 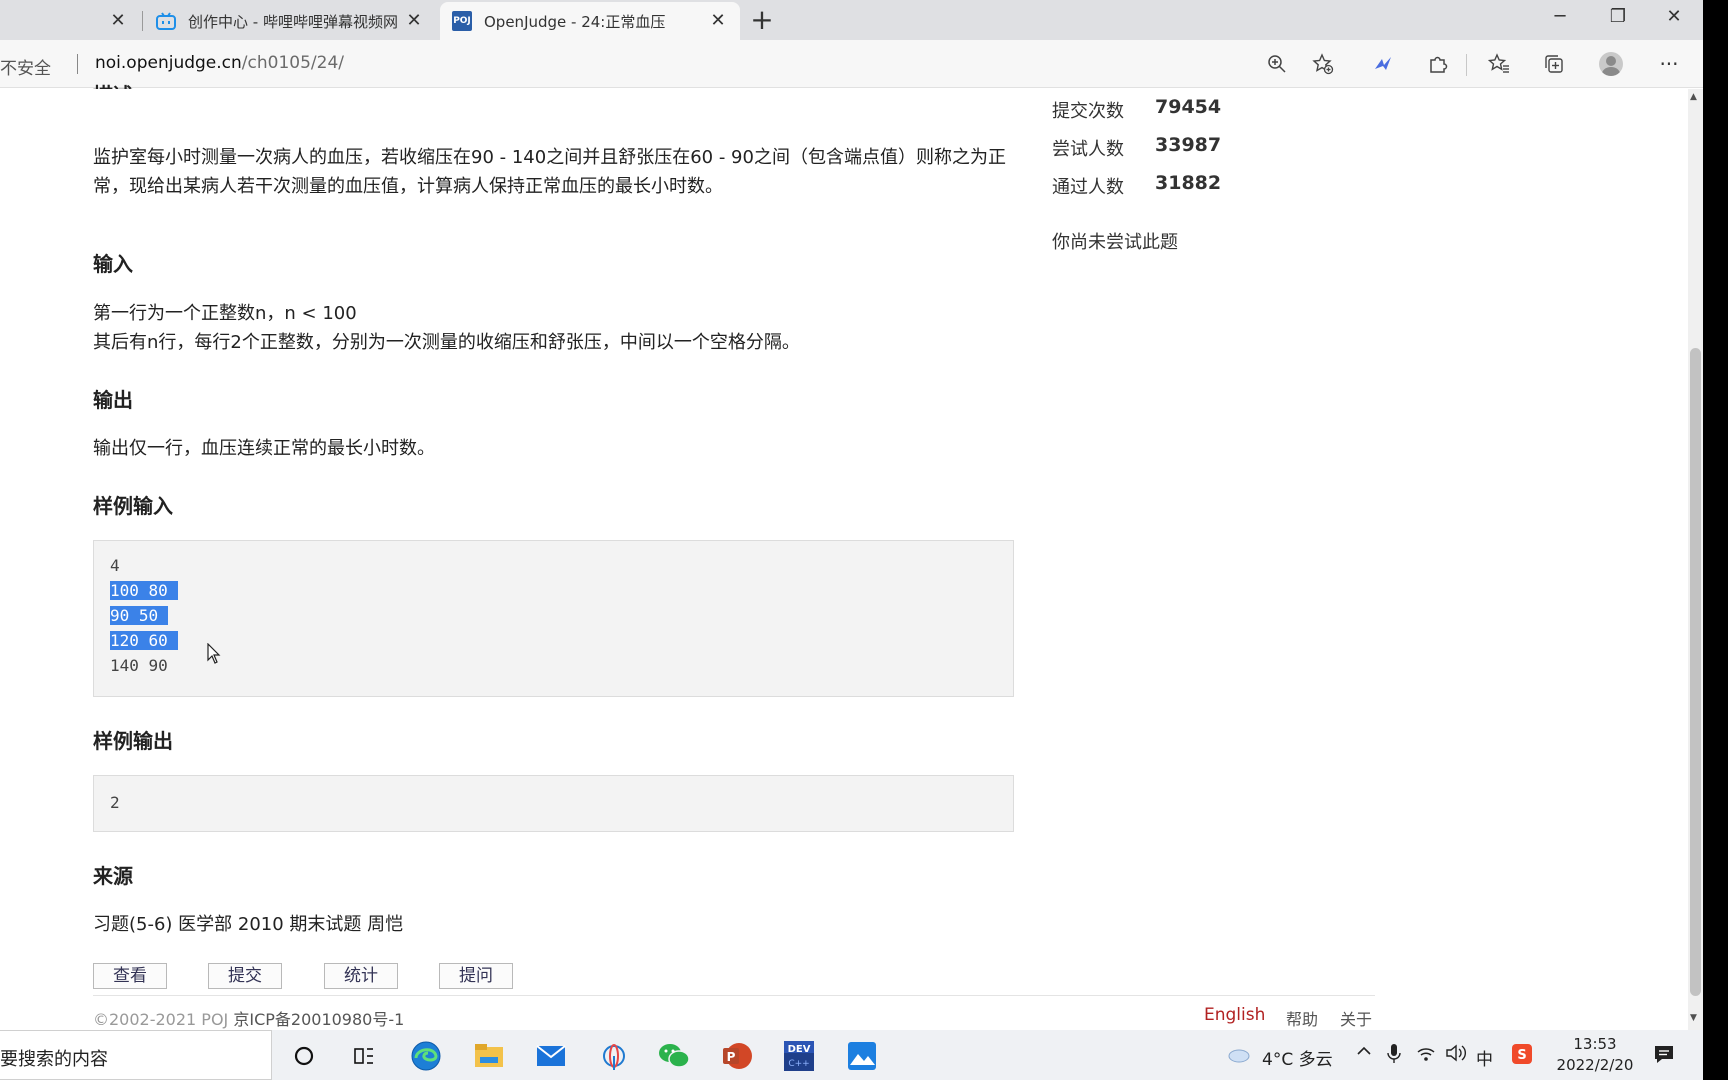 What do you see at coordinates (1302, 1018) in the screenshot?
I see `help-link: 帮助` at bounding box center [1302, 1018].